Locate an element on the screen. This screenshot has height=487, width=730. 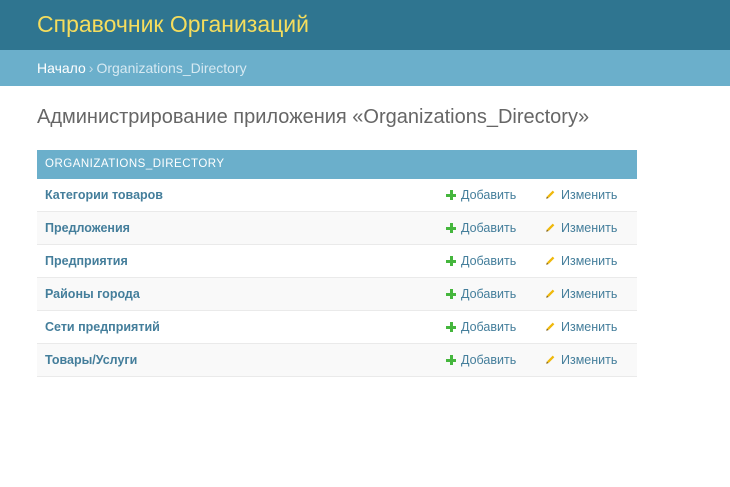
breadcrumb-trail: Начало › Organizations_Directory is located at coordinates (142, 68).